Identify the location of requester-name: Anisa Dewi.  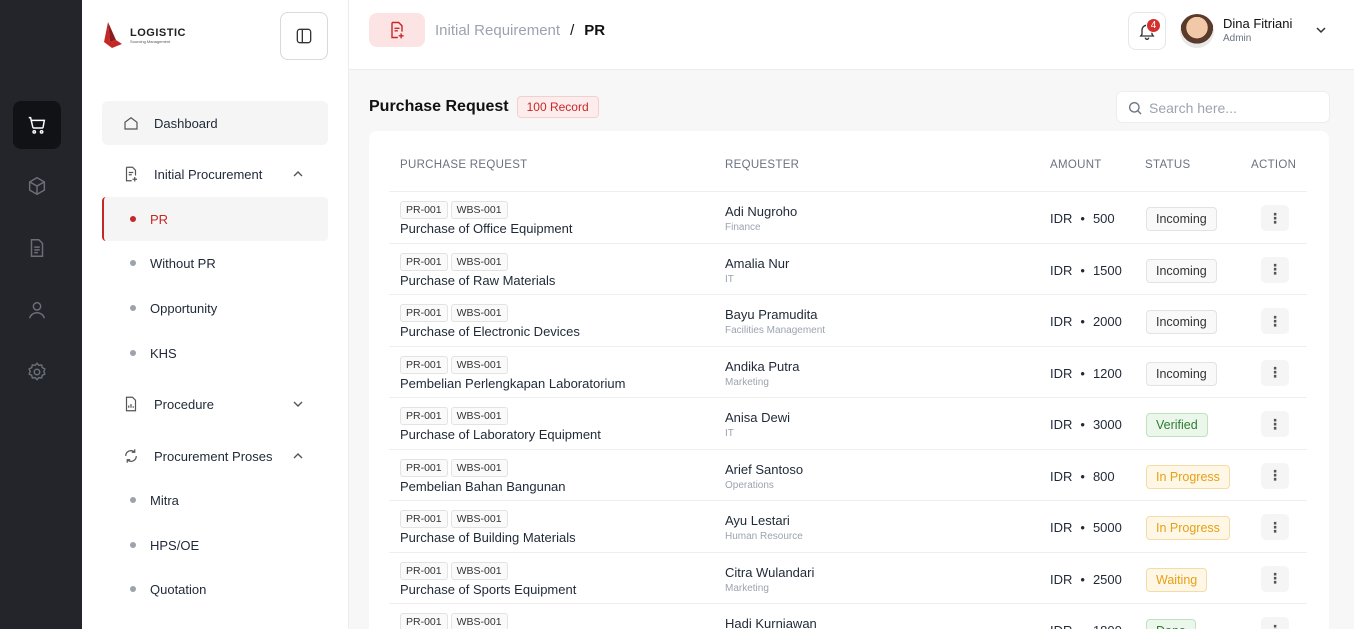
(758, 417).